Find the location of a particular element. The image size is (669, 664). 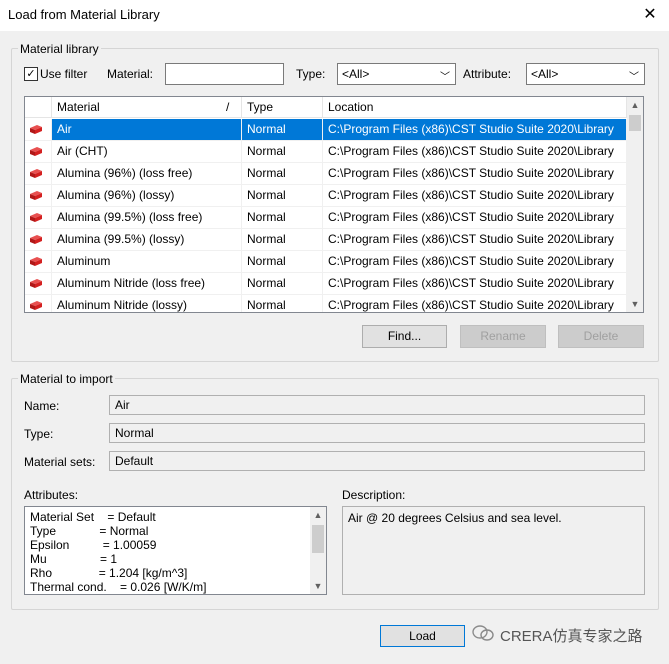

use-filter-checkbox: ✓ is located at coordinates (31, 74).